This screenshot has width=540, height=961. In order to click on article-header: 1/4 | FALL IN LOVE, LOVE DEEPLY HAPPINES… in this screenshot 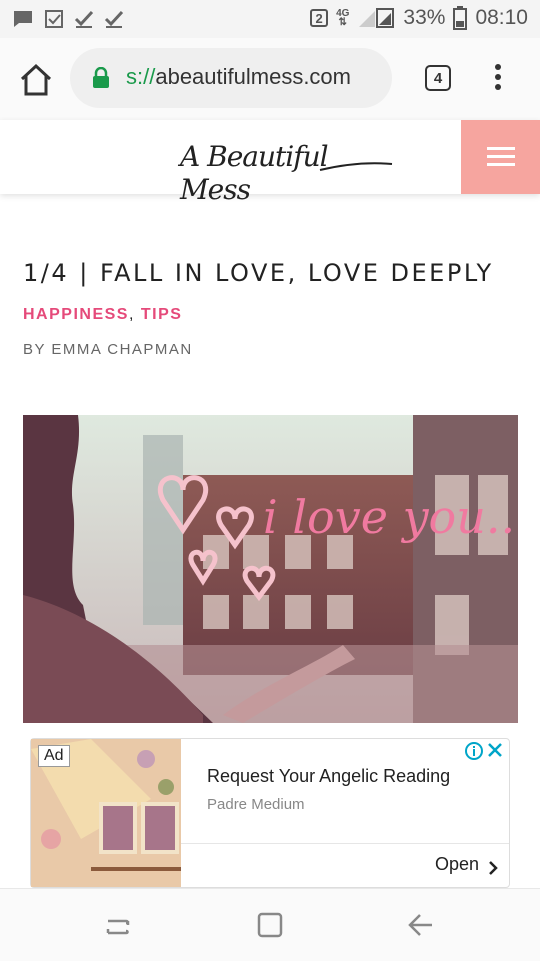, I will do `click(270, 306)`.